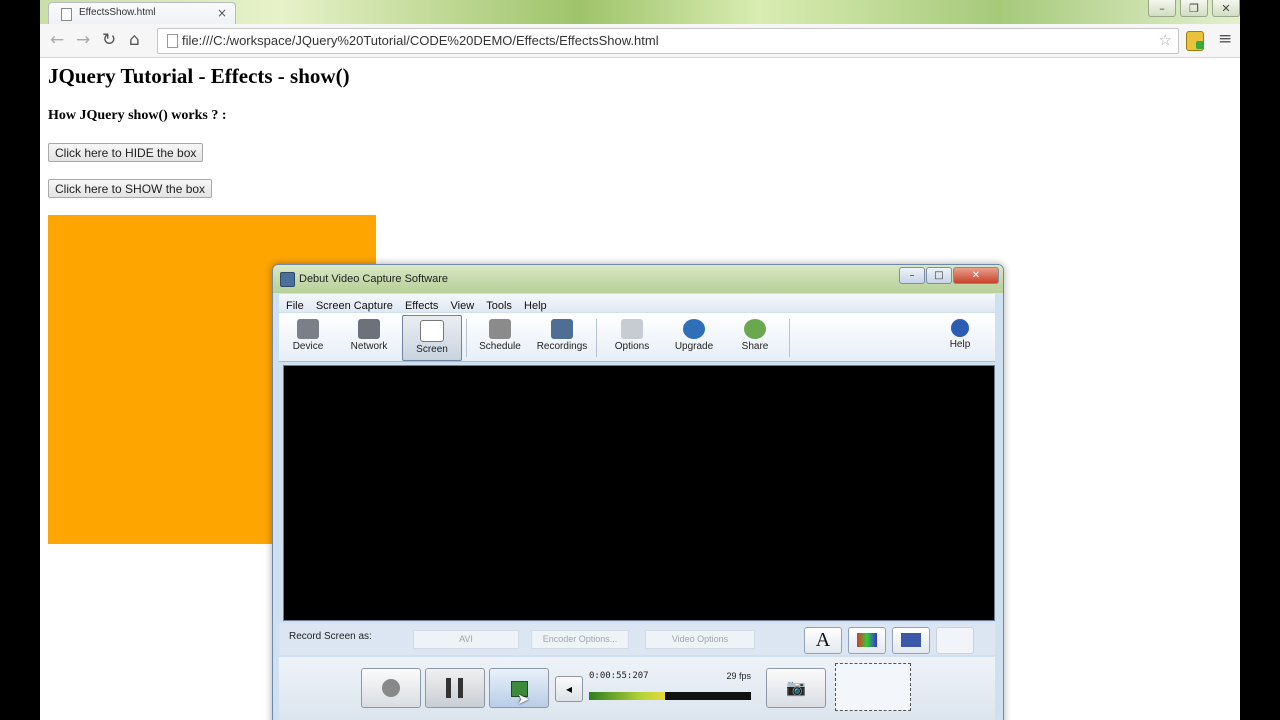  I want to click on browser-restore-button: ❐, so click(1194, 8).